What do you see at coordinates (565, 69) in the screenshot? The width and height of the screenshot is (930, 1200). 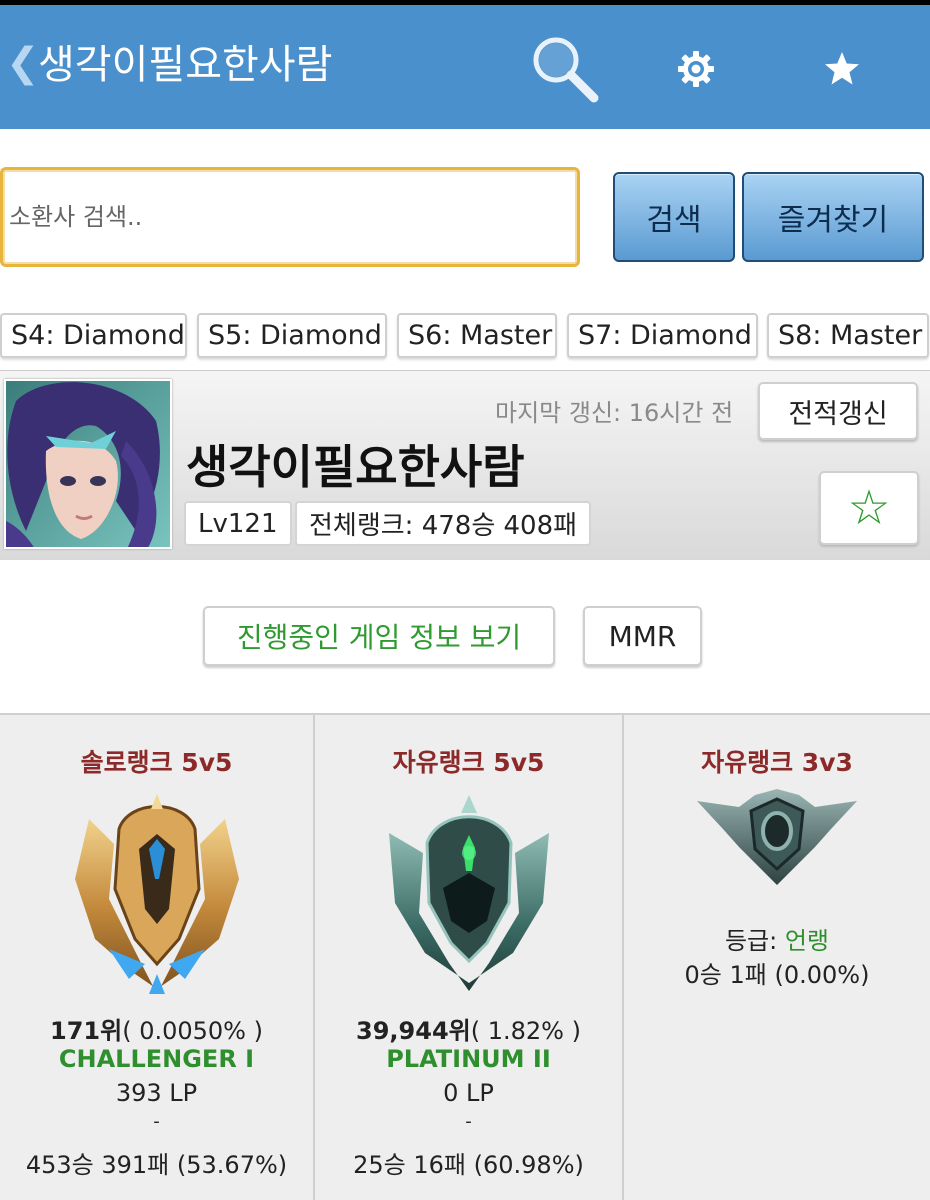 I see `search-icon` at bounding box center [565, 69].